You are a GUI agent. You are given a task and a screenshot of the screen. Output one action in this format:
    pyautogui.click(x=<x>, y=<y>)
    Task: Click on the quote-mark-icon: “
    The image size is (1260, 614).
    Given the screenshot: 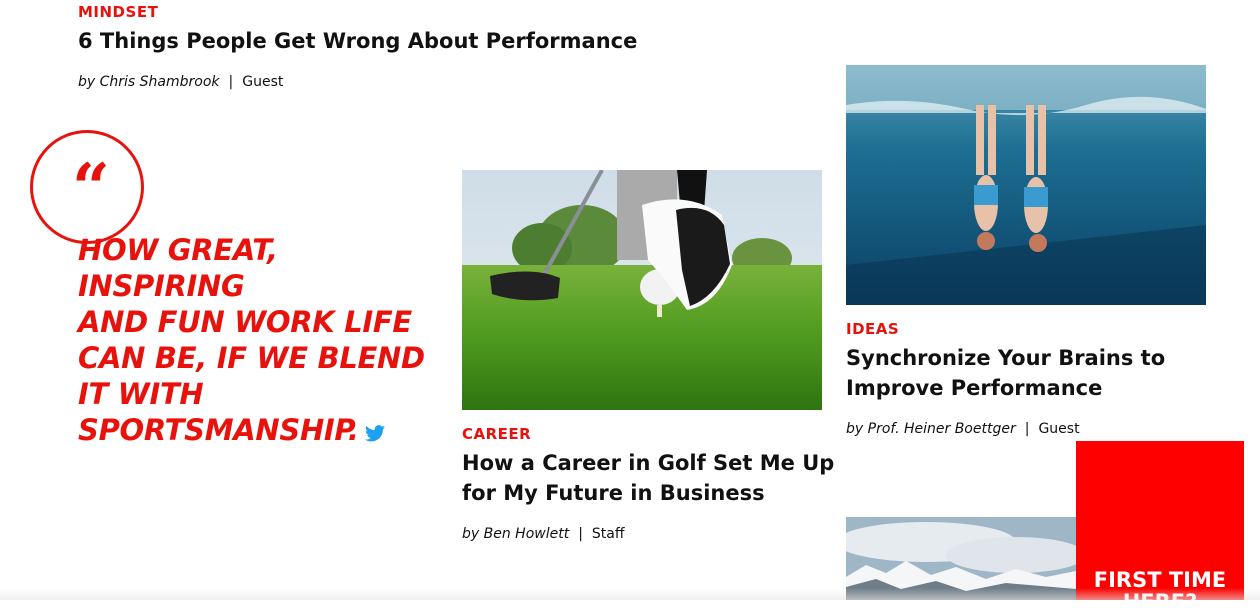 What is the action you would take?
    pyautogui.click(x=91, y=188)
    